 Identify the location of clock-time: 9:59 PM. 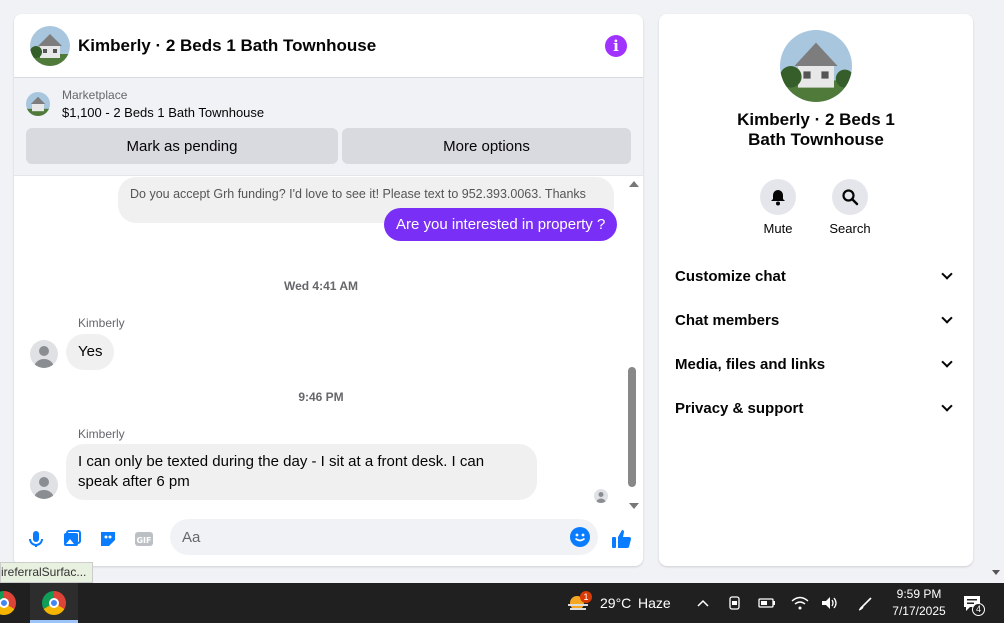
(919, 594).